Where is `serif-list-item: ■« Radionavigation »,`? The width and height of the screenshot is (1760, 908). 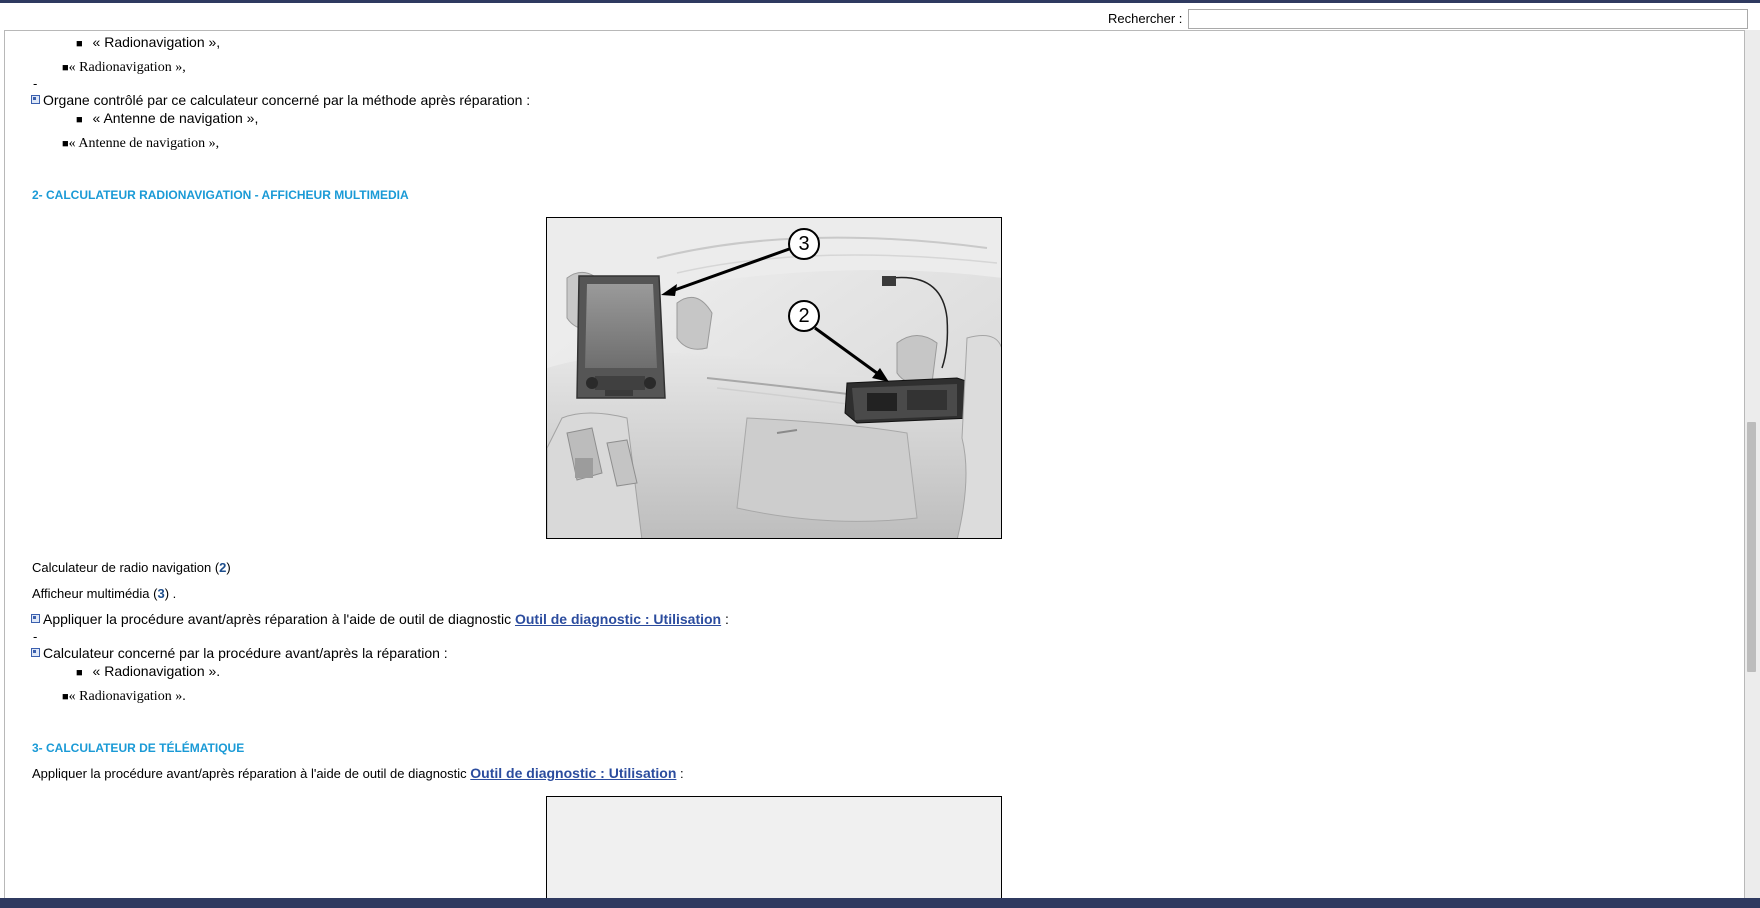
serif-list-item: ■« Radionavigation », is located at coordinates (124, 68).